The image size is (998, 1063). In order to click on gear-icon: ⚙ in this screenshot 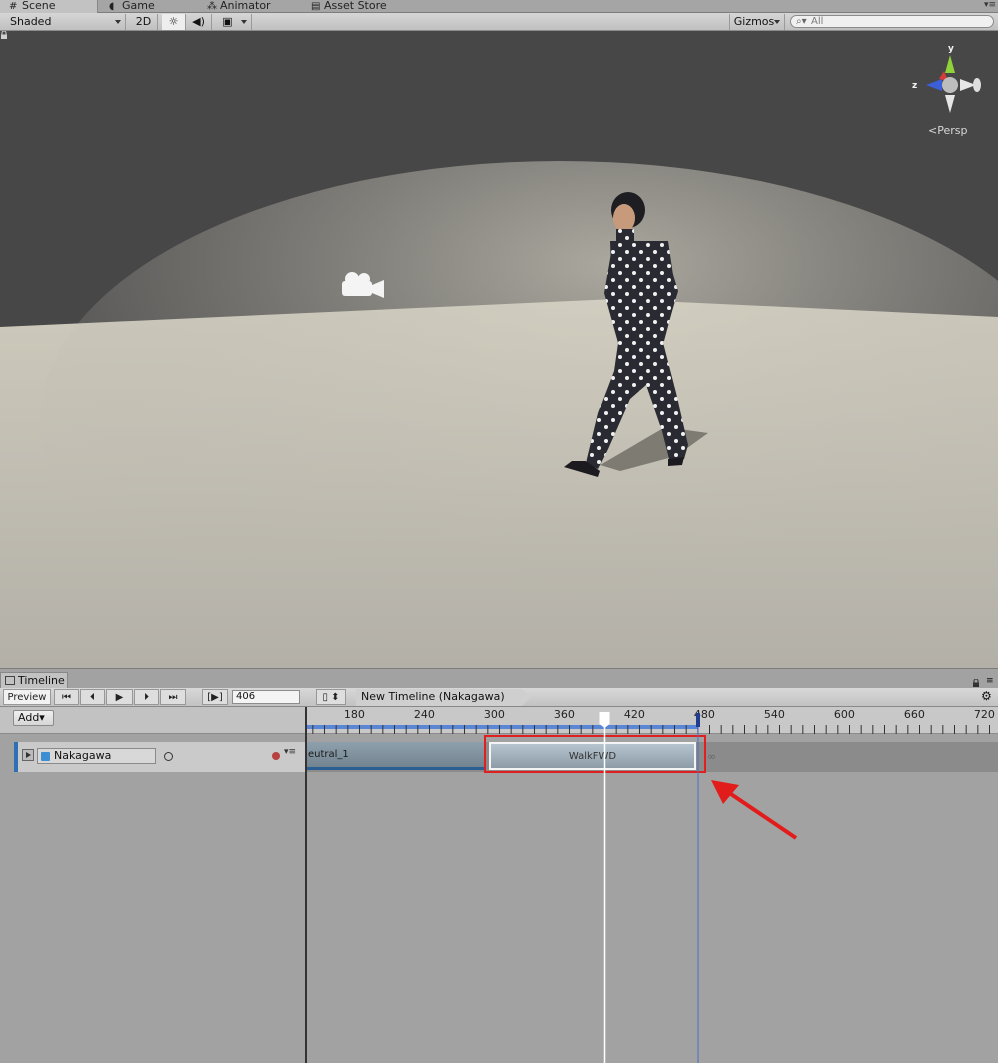, I will do `click(986, 696)`.